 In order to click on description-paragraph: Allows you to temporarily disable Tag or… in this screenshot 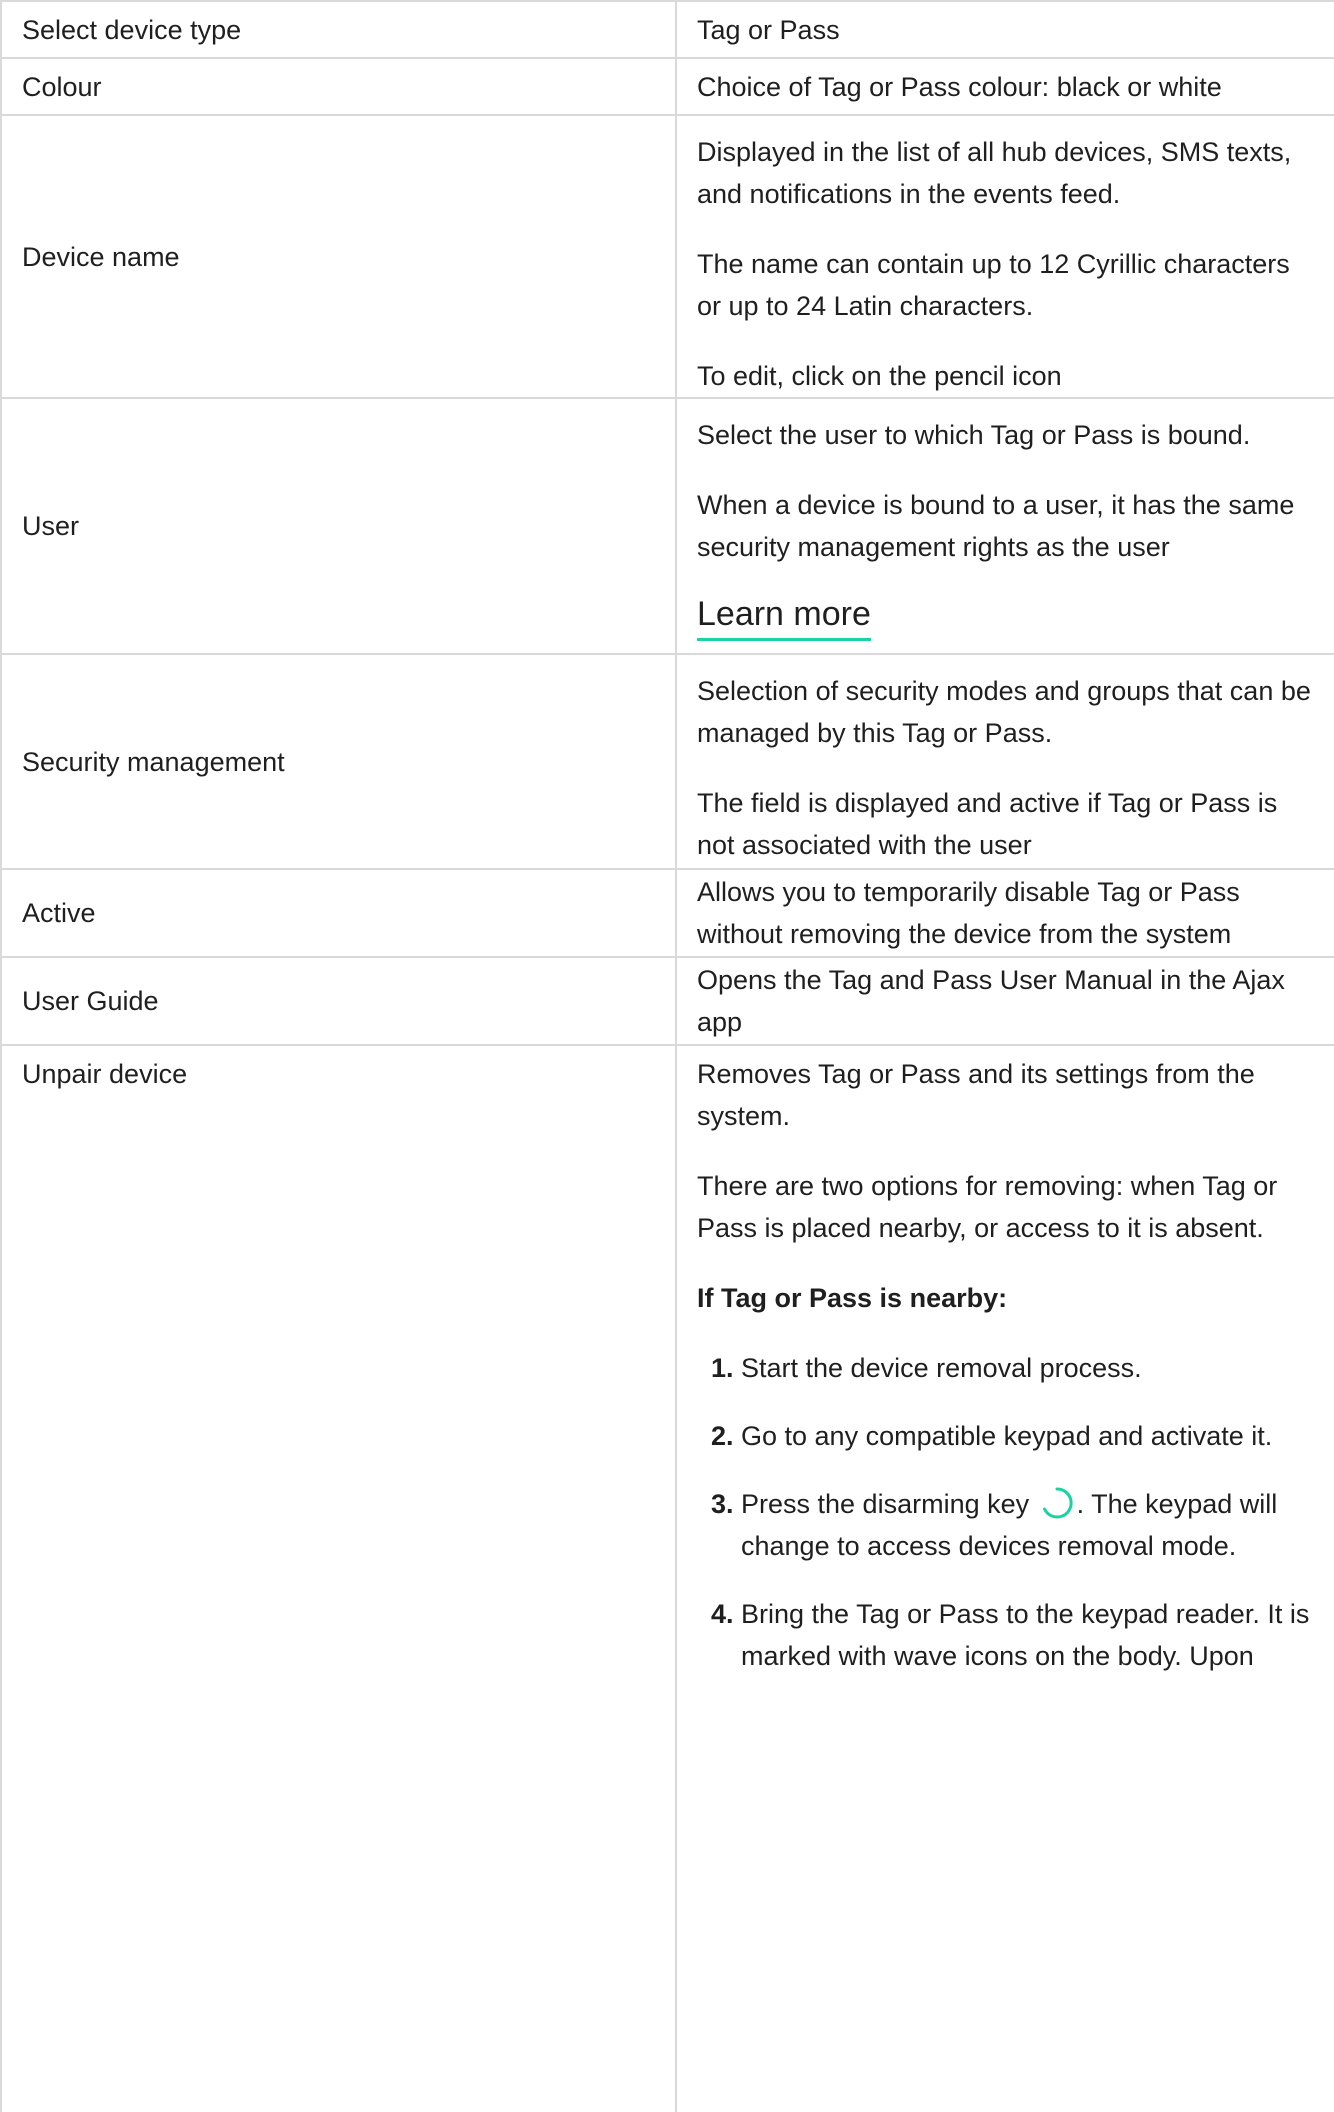, I will do `click(968, 913)`.